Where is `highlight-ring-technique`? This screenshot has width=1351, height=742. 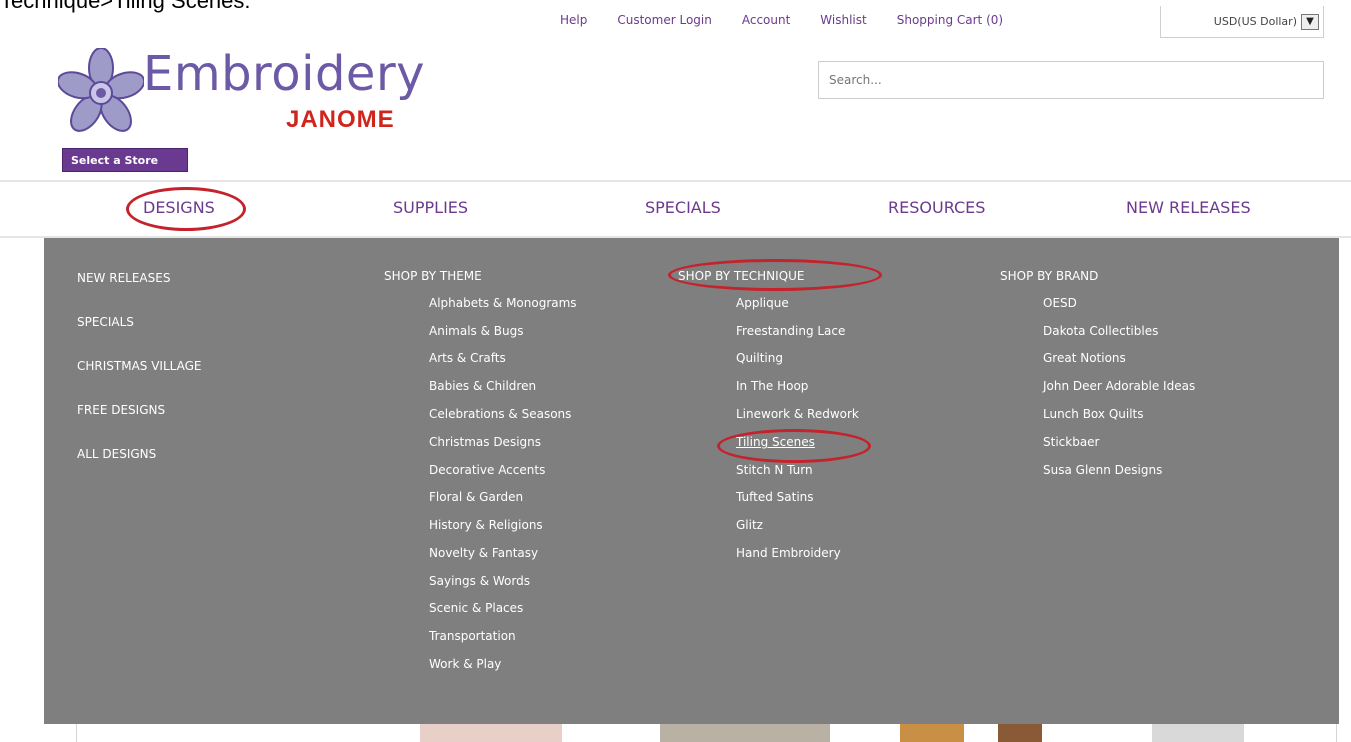
highlight-ring-technique is located at coordinates (775, 275).